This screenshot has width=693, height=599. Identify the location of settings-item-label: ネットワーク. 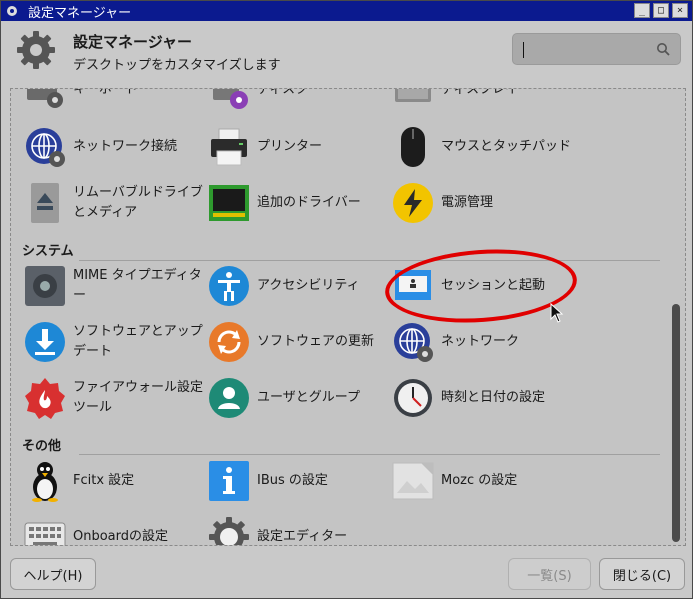
(480, 341).